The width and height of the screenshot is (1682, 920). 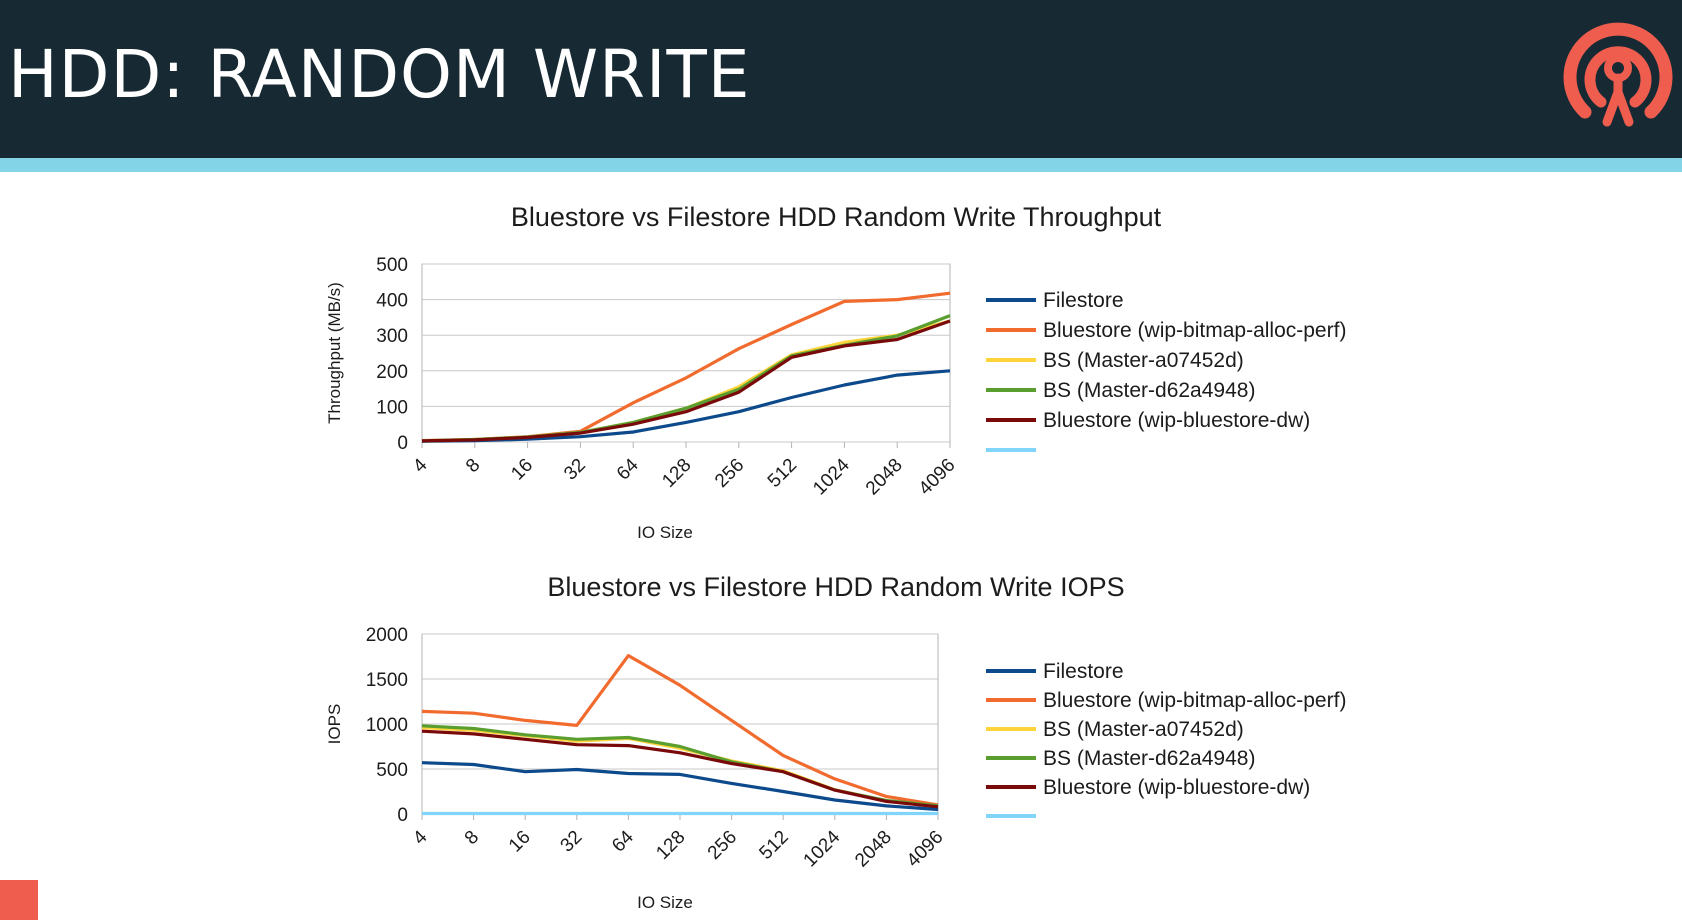 What do you see at coordinates (387, 725) in the screenshot?
I see `y-tick-label: 1000` at bounding box center [387, 725].